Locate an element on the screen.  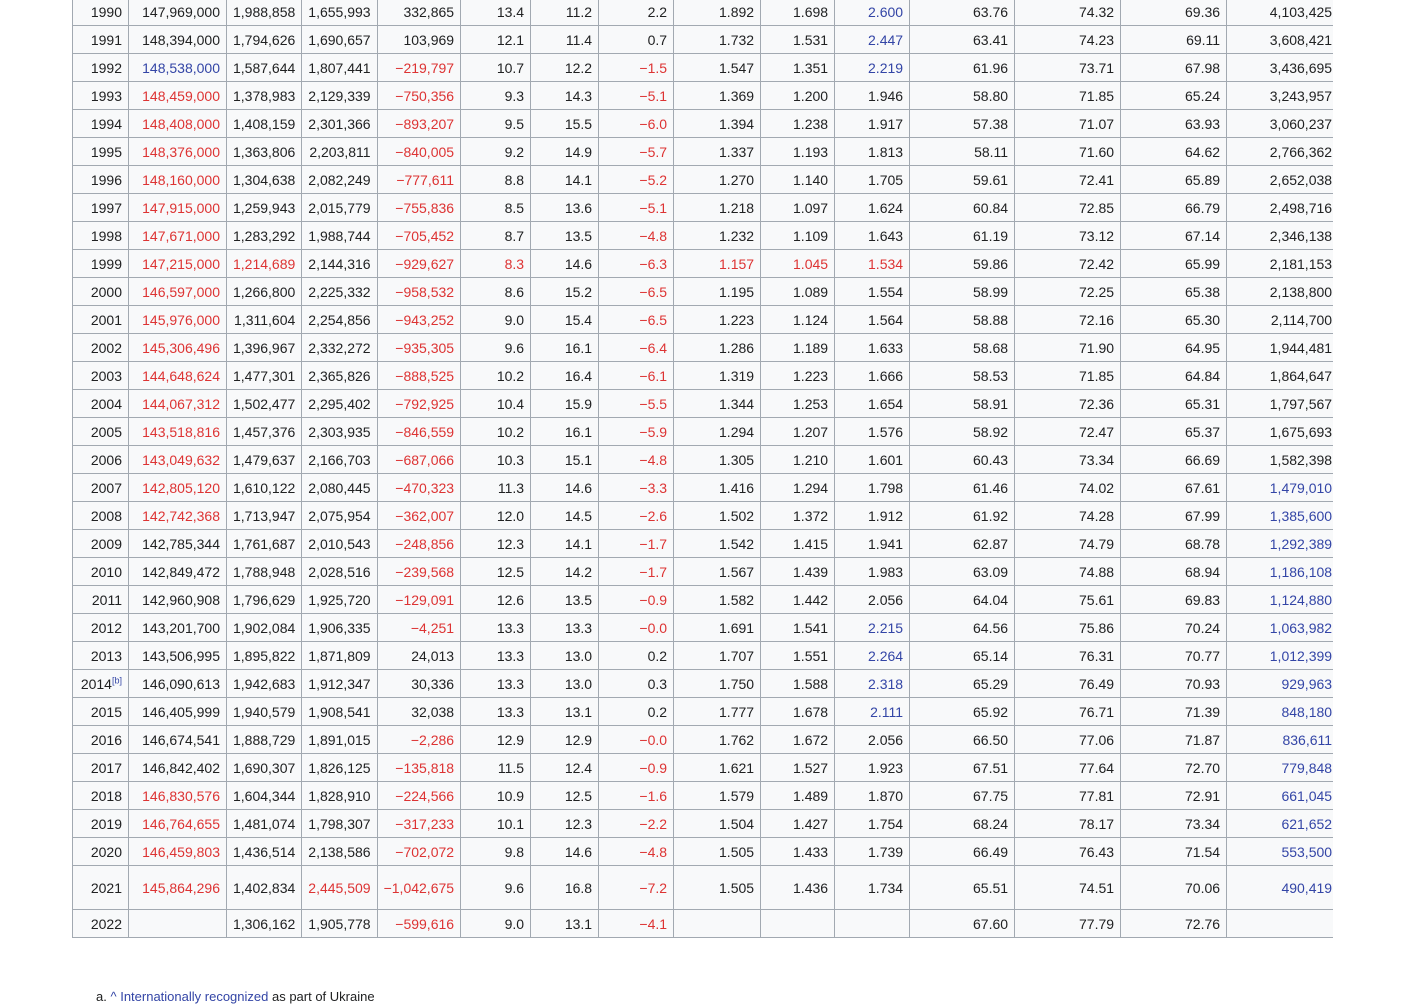
cell-value: 1,306,162 is located at coordinates (264, 923).